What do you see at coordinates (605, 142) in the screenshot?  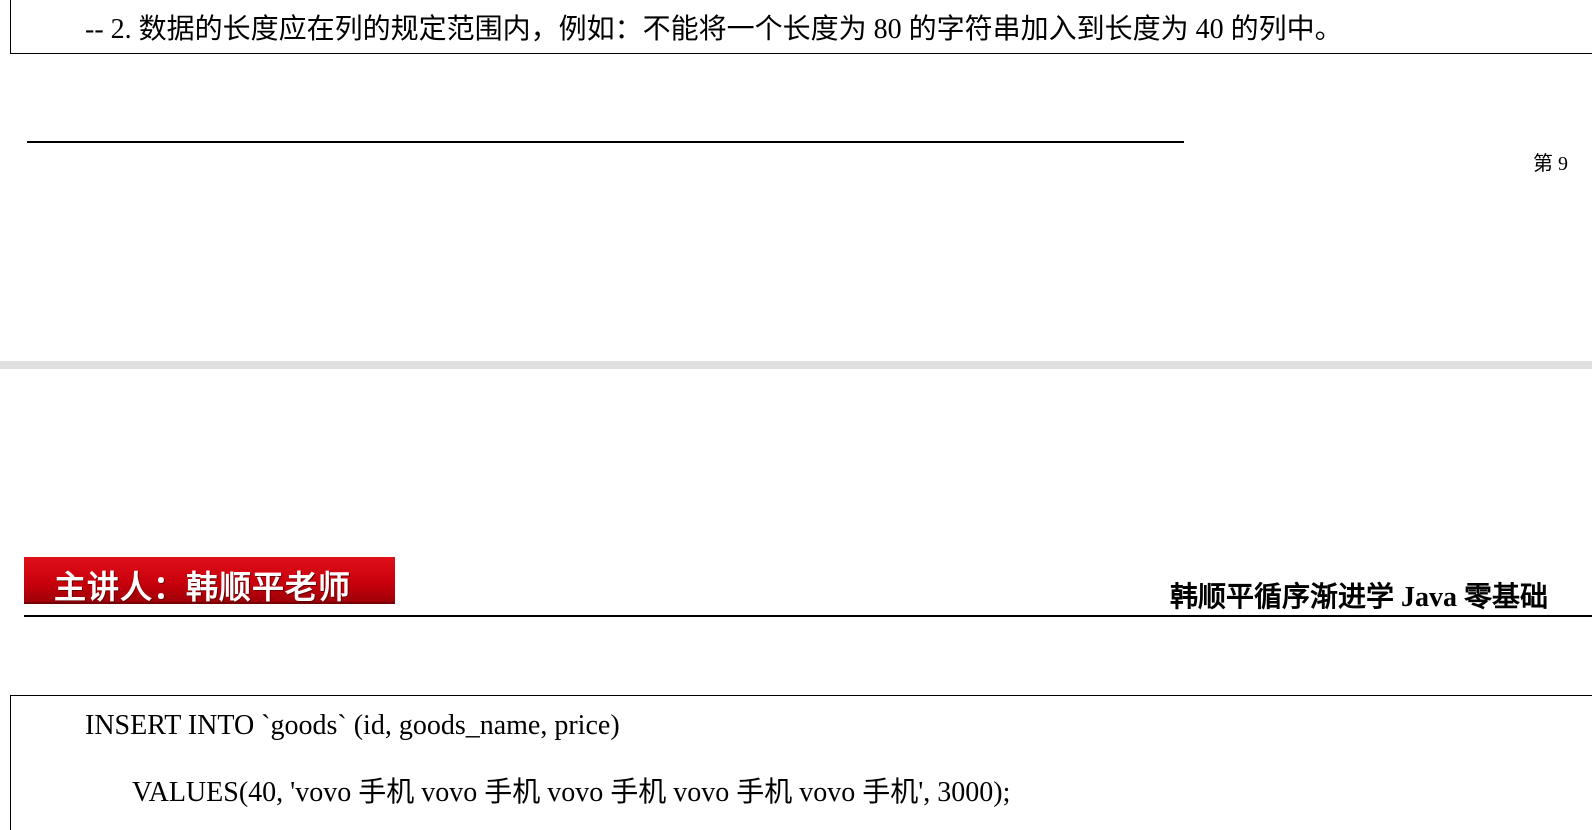 I see `footer-rule` at bounding box center [605, 142].